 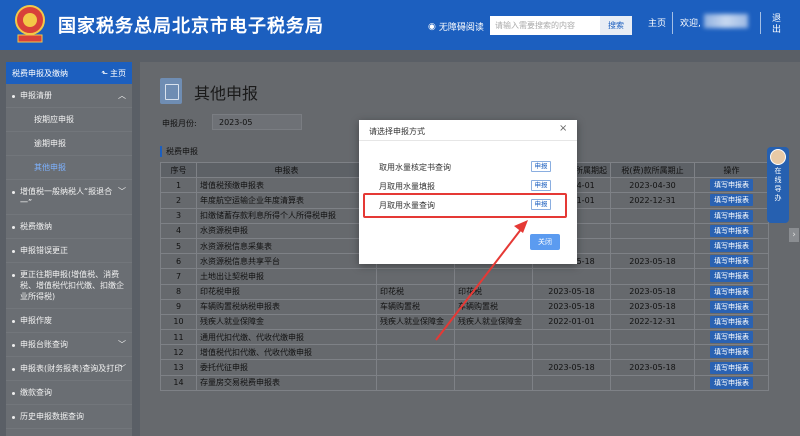 What do you see at coordinates (415, 291) in the screenshot?
I see `tax-type: 印花税` at bounding box center [415, 291].